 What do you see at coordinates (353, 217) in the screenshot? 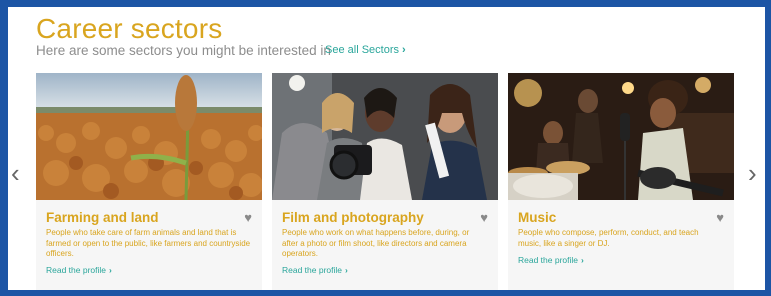
I see `card-title: Film and photography` at bounding box center [353, 217].